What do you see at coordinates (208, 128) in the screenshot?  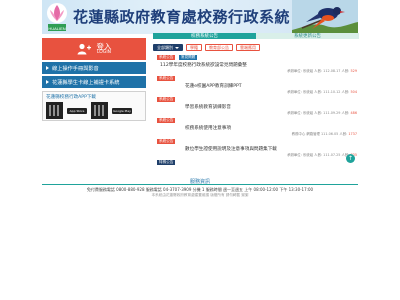 I see `announcement-title: 校務系統使用注意事項` at bounding box center [208, 128].